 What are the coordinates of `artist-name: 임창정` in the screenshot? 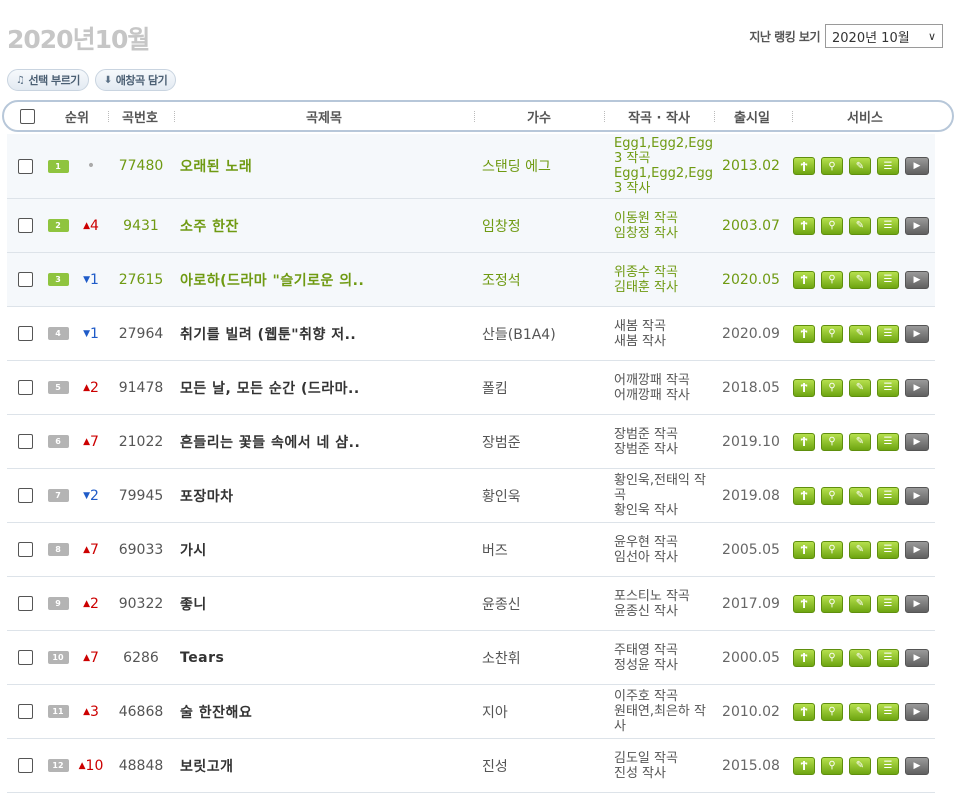 It's located at (542, 225).